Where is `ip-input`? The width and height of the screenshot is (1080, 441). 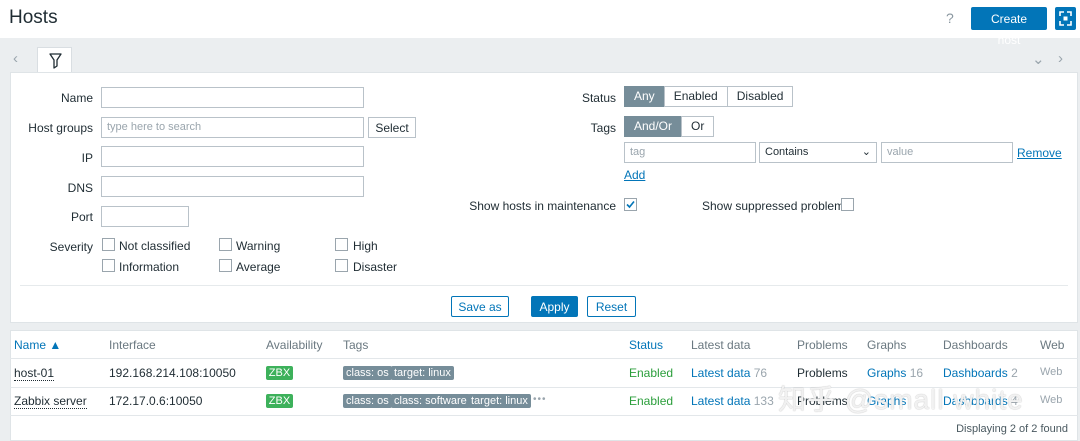 ip-input is located at coordinates (232, 156).